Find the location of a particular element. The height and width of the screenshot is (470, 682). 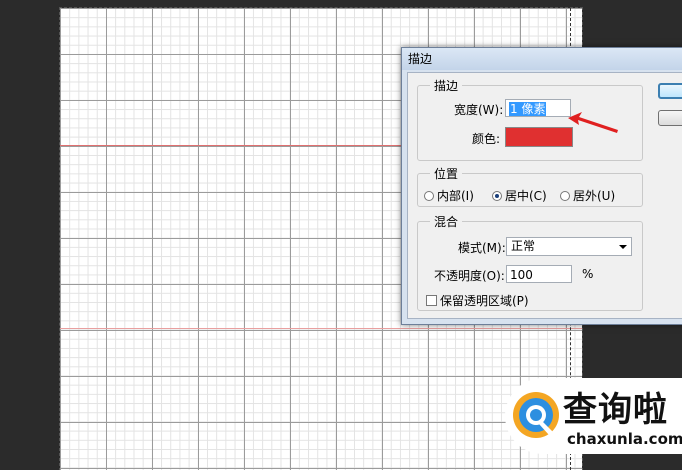

opacity-unit: % is located at coordinates (588, 274).